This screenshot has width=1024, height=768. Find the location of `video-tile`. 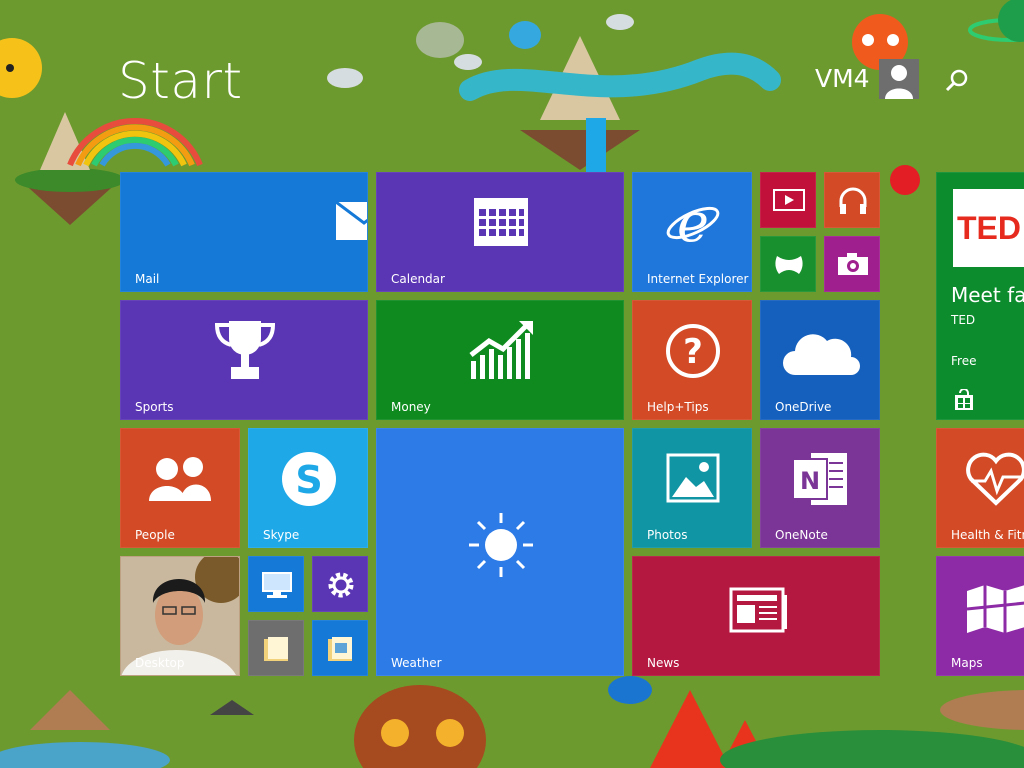

video-tile is located at coordinates (788, 200).